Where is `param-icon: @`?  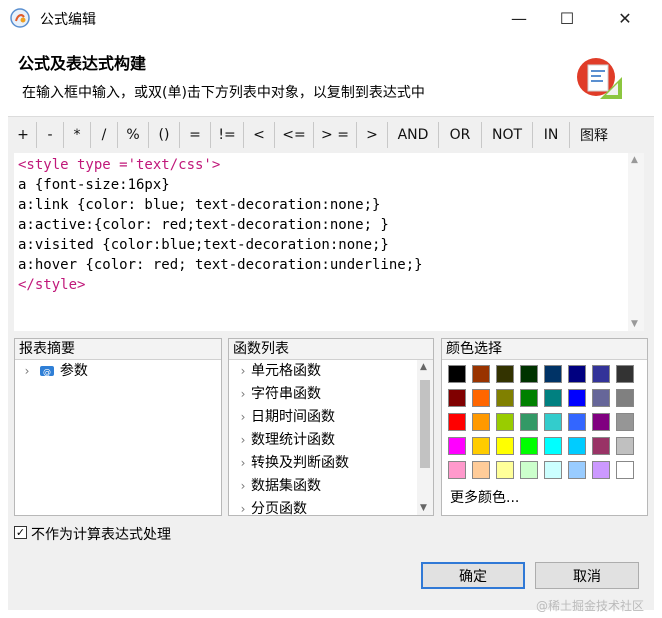
param-icon: @ is located at coordinates (47, 371).